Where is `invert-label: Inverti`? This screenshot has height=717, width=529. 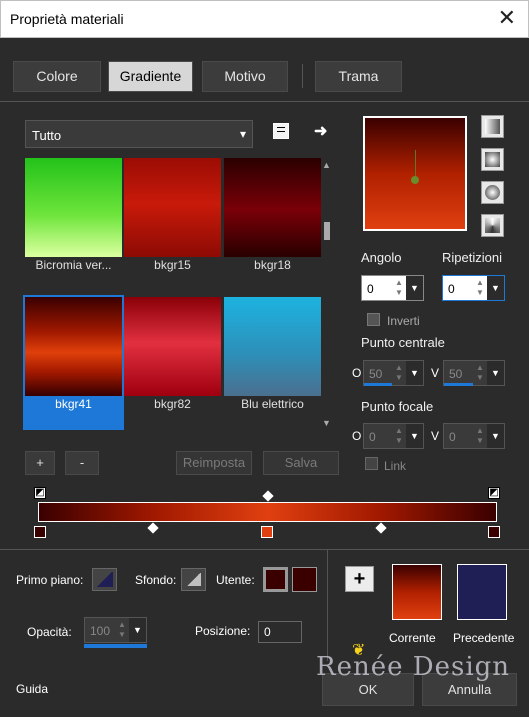
invert-label: Inverti is located at coordinates (403, 321).